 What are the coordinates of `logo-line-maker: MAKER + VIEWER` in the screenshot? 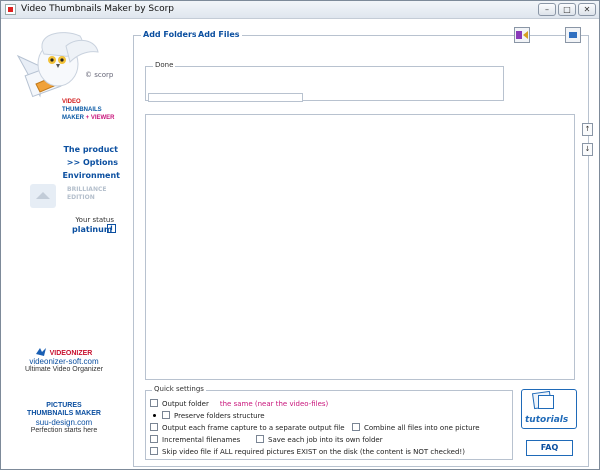 It's located at (88, 118).